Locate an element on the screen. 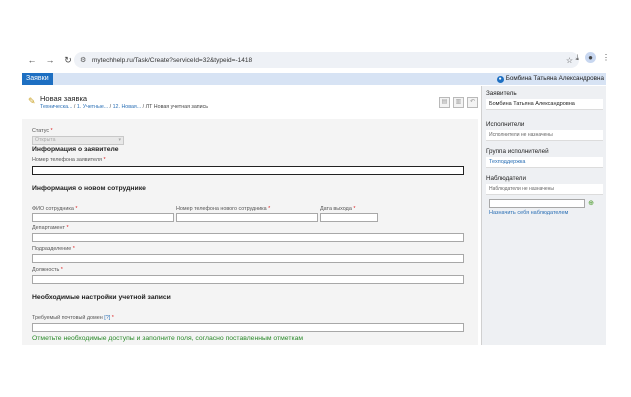  department-label: Департамент * is located at coordinates (50, 228).